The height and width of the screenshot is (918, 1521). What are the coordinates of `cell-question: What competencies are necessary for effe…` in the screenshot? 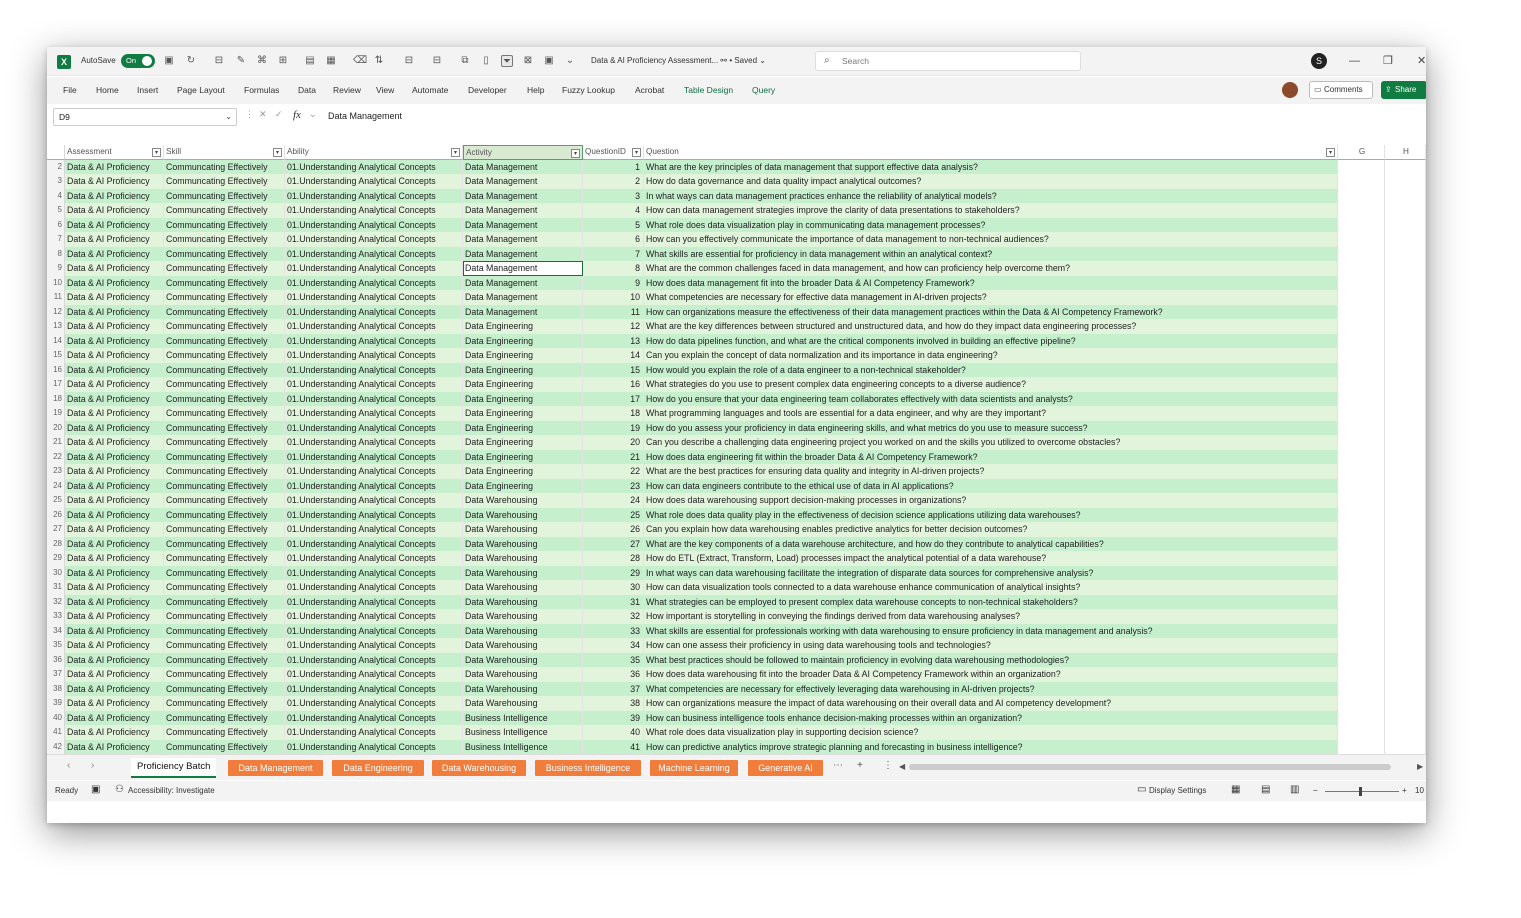 It's located at (991, 297).